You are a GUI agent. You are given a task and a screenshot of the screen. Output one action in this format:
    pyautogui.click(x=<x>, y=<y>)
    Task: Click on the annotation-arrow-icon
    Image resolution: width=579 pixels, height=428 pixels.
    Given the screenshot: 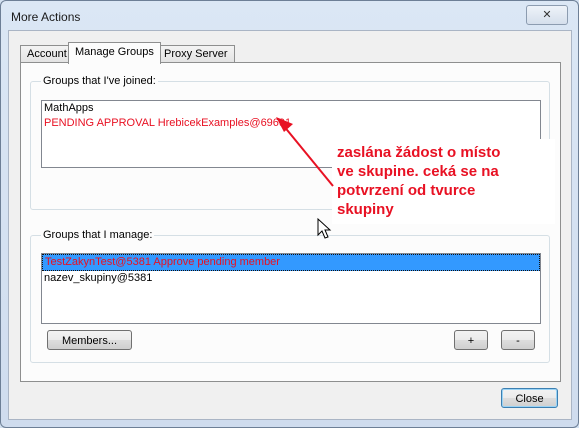 What is the action you would take?
    pyautogui.click(x=305, y=152)
    